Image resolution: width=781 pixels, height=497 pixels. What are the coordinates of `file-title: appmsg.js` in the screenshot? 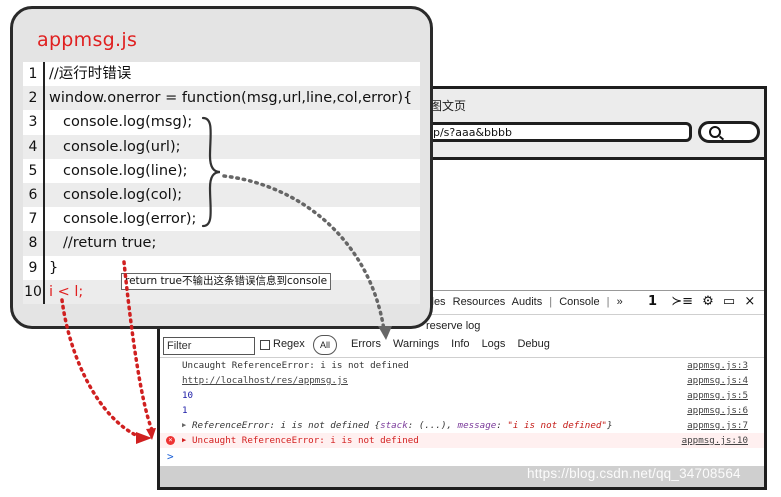 It's located at (87, 40).